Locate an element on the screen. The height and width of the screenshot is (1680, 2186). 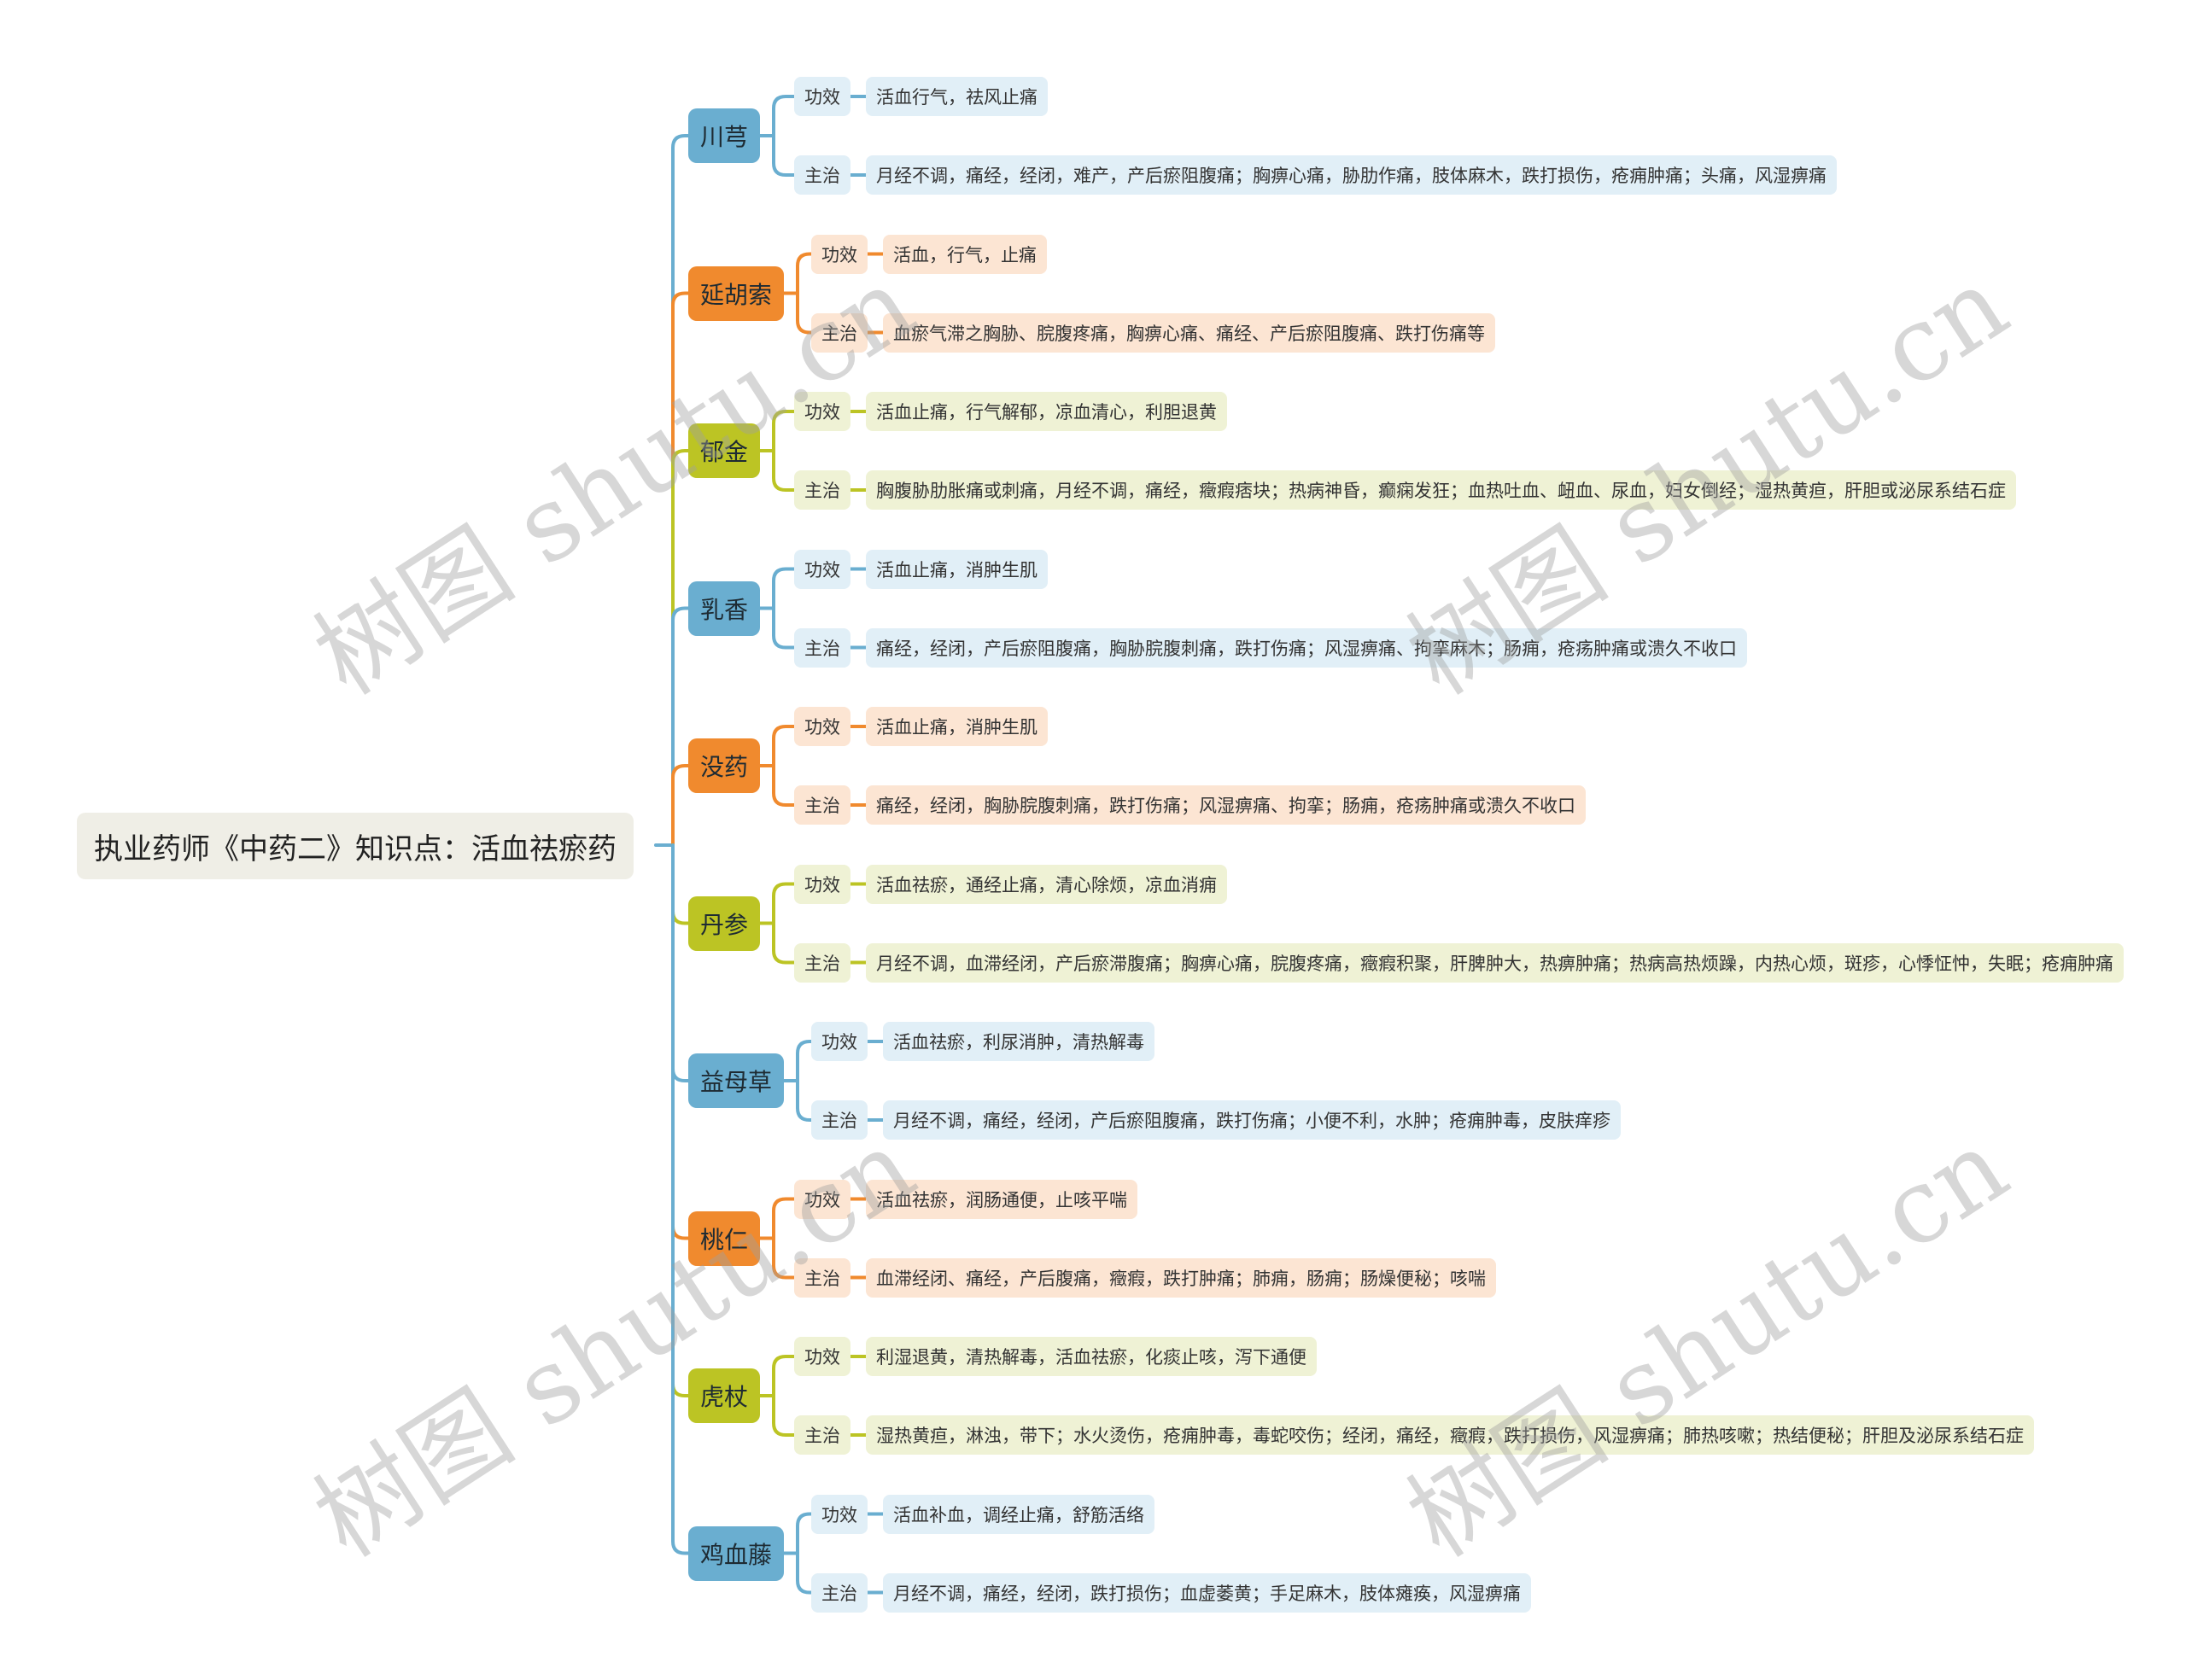
branch-title: 虎杖 is located at coordinates (725, 1397).